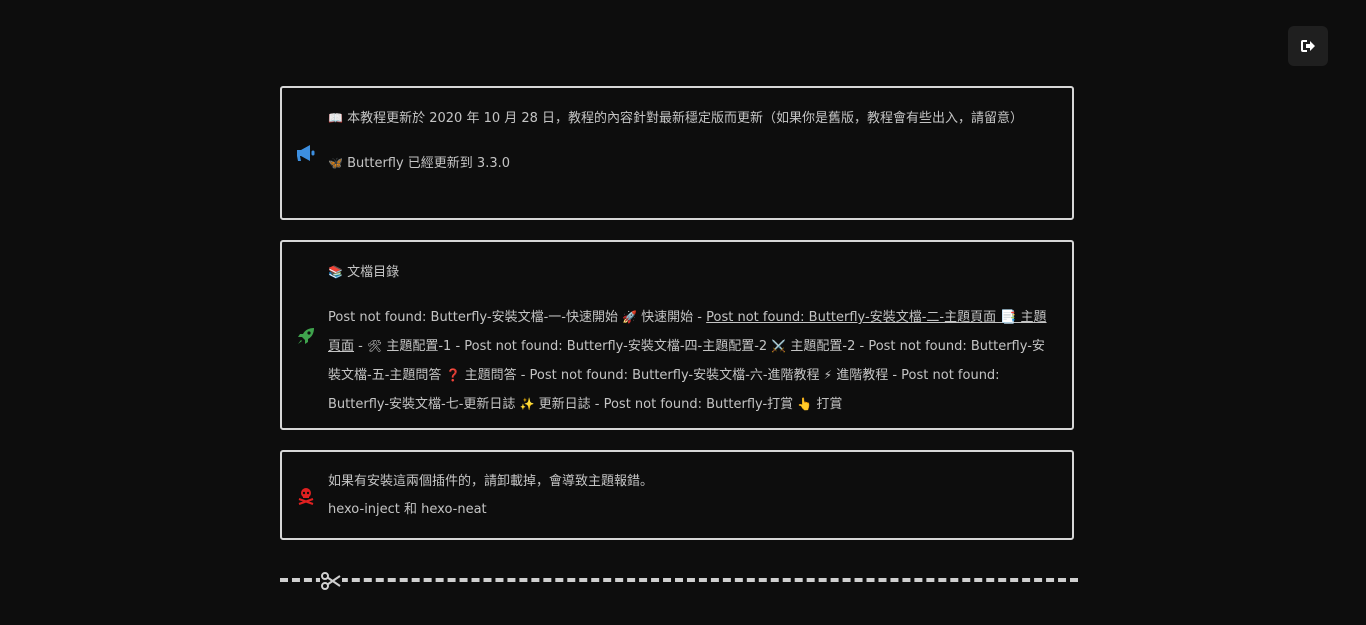 This screenshot has height=625, width=1366. Describe the element at coordinates (527, 404) in the screenshot. I see `sparkles-icon: ✨` at that location.